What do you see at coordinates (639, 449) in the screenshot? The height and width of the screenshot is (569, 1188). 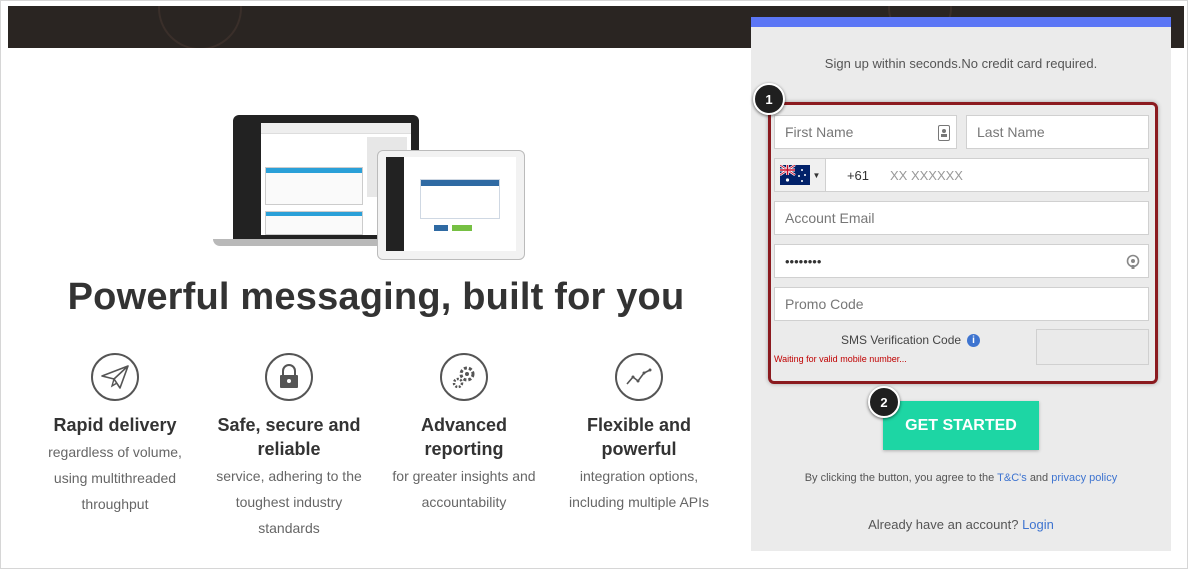 I see `feature-title: powerful` at bounding box center [639, 449].